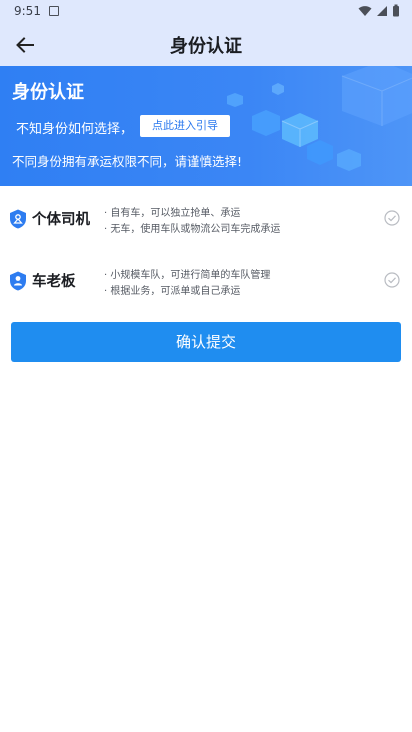 The image size is (412, 732). Describe the element at coordinates (61, 220) in the screenshot. I see `role-name: 个体司机` at that location.